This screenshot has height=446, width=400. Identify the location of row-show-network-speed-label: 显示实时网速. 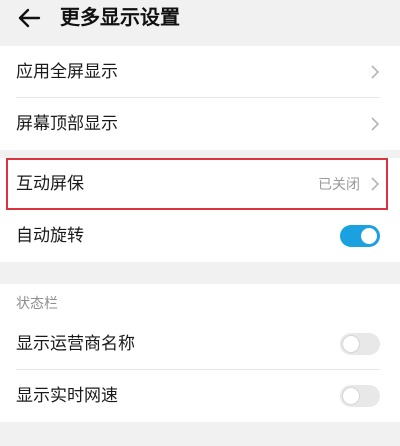
(67, 396).